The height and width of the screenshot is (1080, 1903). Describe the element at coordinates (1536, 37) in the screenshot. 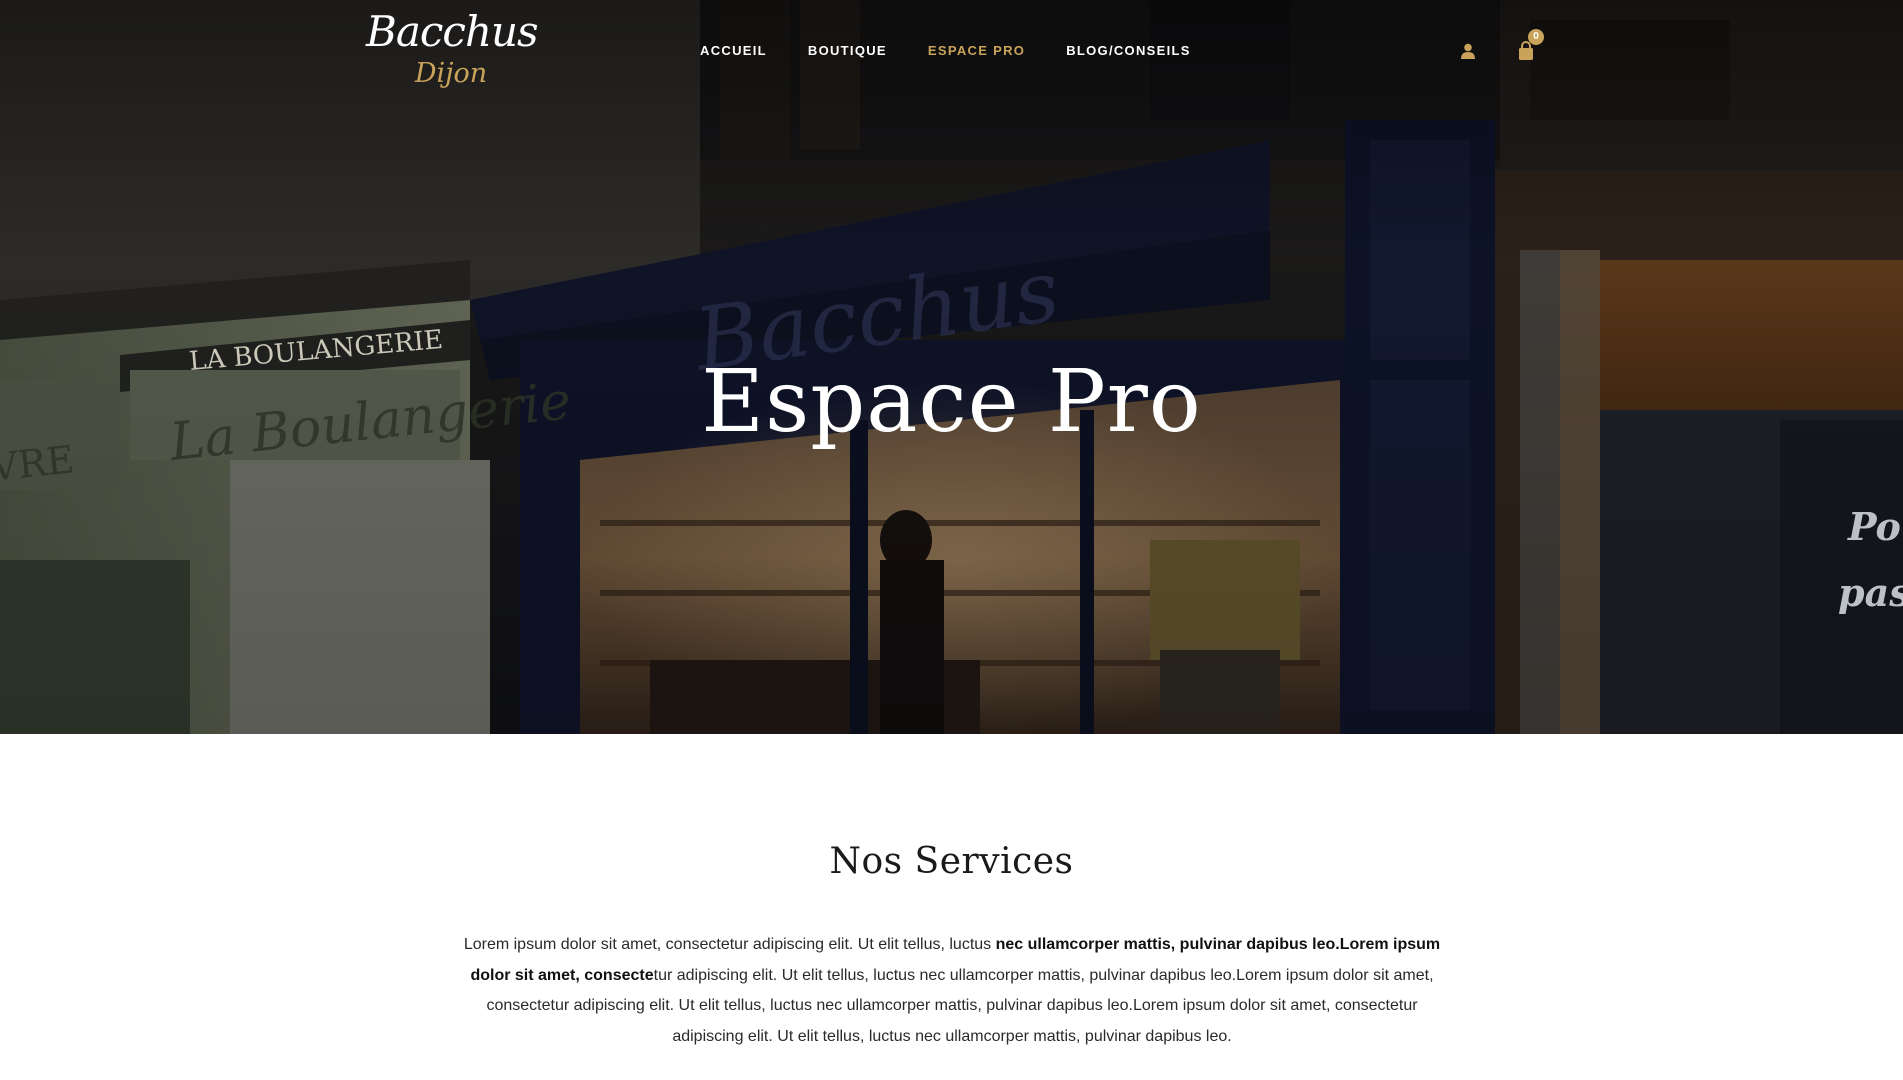

I see `cart-count-badge: 0` at that location.